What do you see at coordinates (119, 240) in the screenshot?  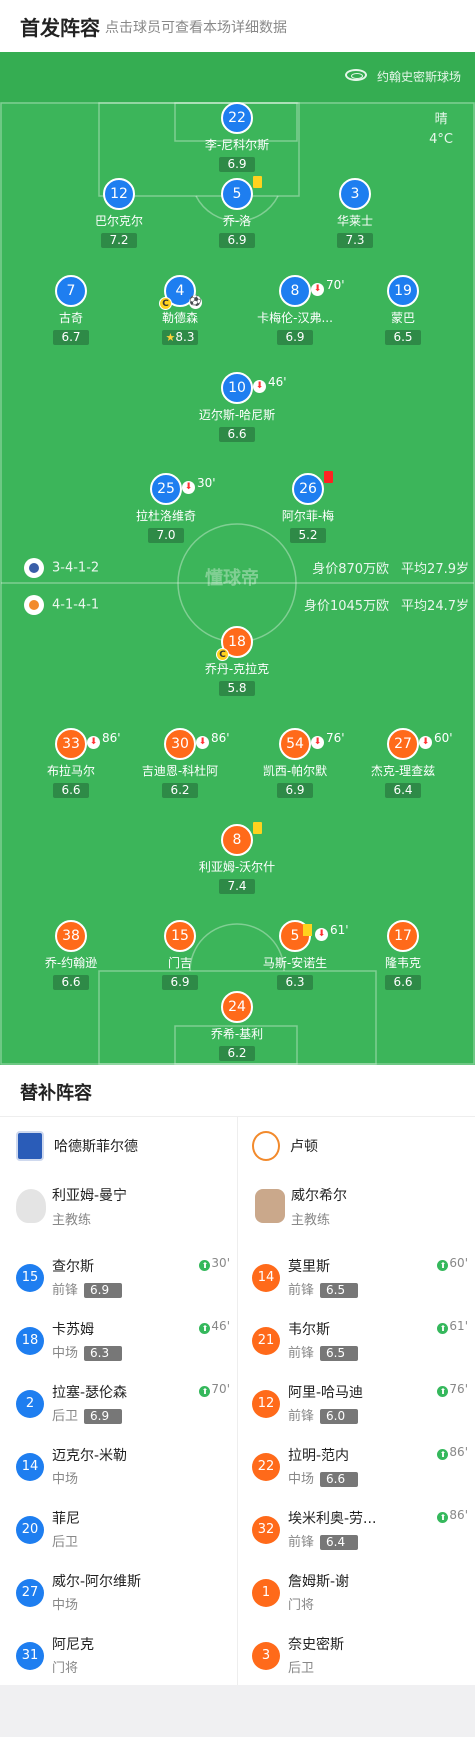 I see `player-rating: 7.2` at bounding box center [119, 240].